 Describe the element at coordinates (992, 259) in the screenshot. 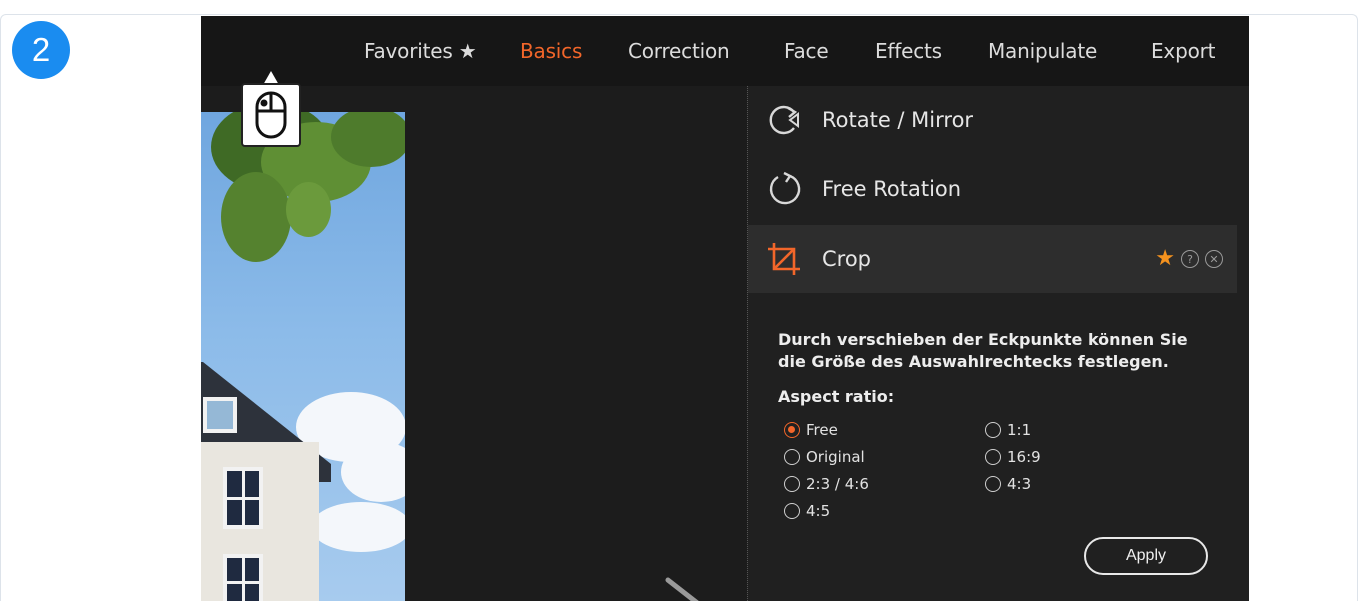

I see `tool-crop: Crop ★ ? ✕` at that location.